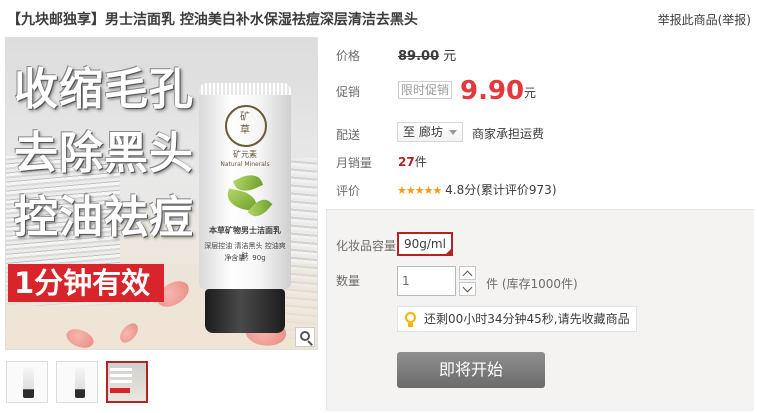 This screenshot has width=757, height=413. What do you see at coordinates (419, 190) in the screenshot?
I see `star-rating-icon: ★★★★★` at bounding box center [419, 190].